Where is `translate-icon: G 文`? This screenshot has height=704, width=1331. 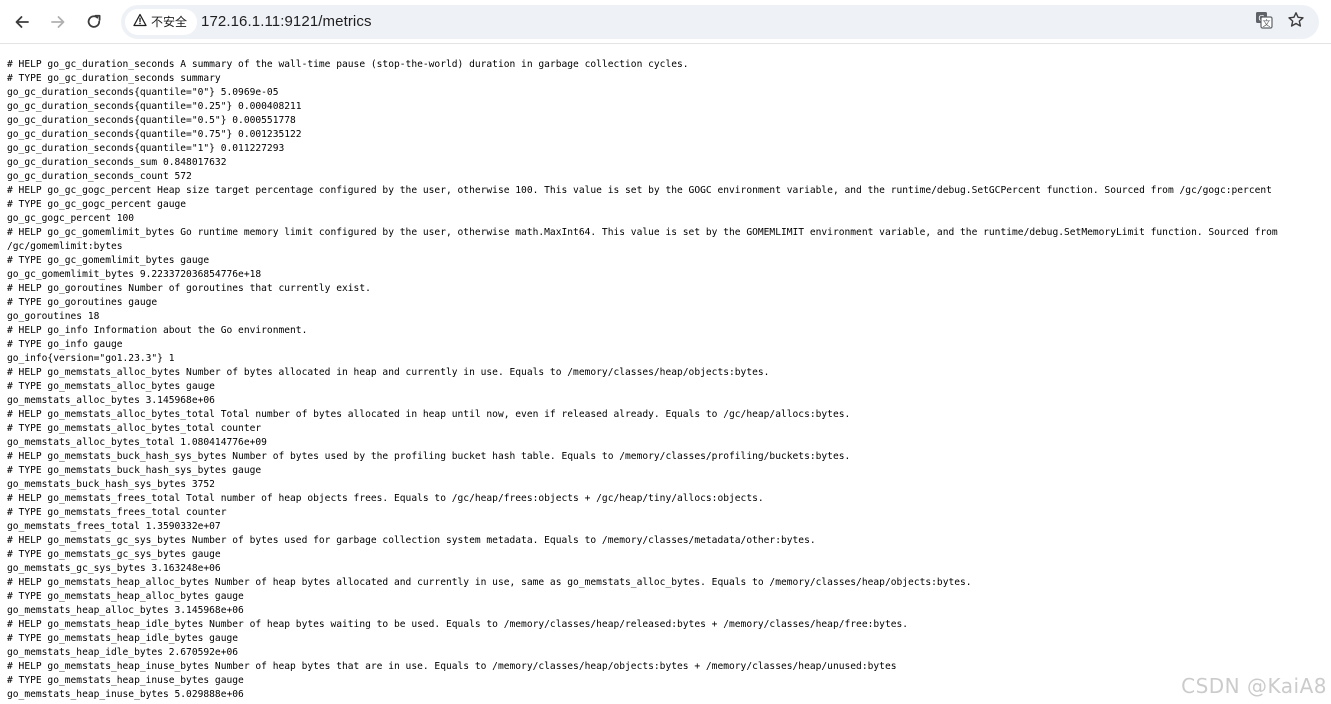
translate-icon: G 文 is located at coordinates (1264, 22).